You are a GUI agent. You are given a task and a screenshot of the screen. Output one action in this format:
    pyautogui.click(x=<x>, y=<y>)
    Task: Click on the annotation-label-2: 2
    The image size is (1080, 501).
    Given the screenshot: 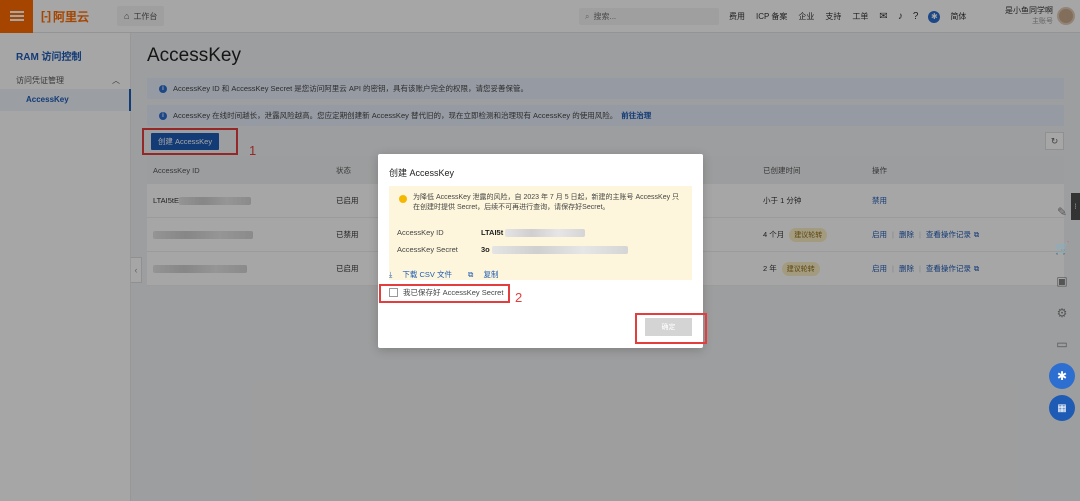 What is the action you would take?
    pyautogui.click(x=519, y=297)
    